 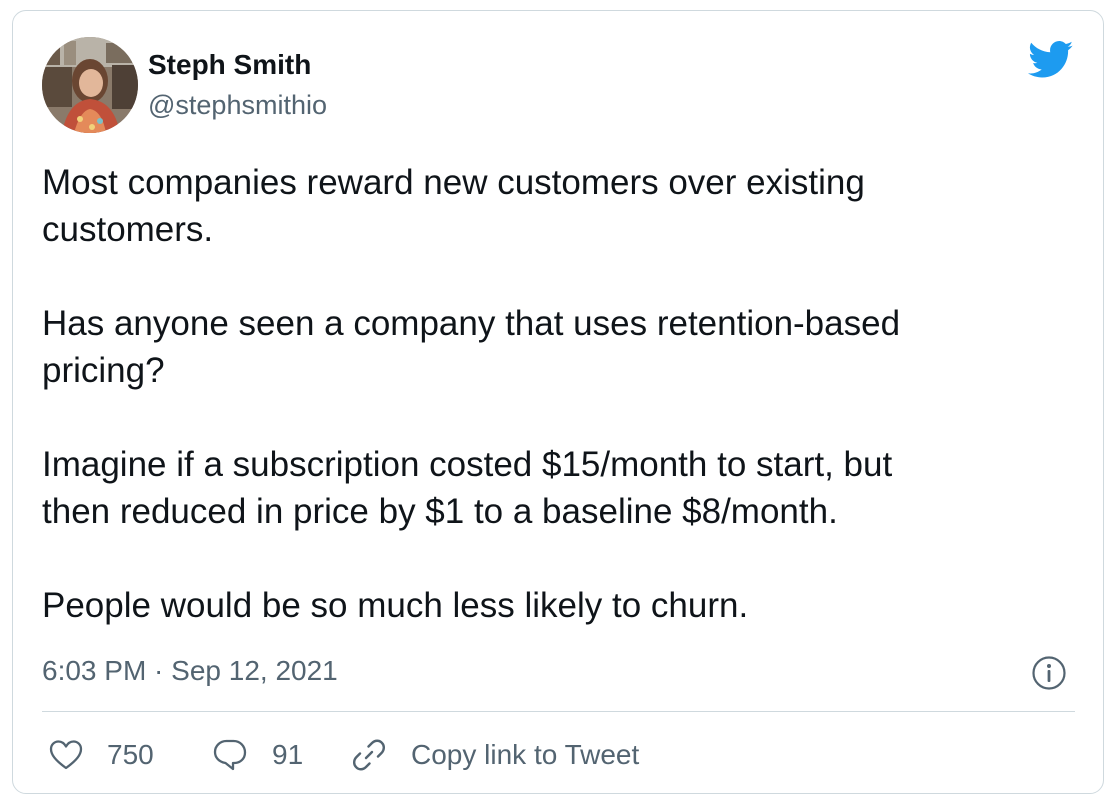 I want to click on profile-photo-icon, so click(x=90, y=85).